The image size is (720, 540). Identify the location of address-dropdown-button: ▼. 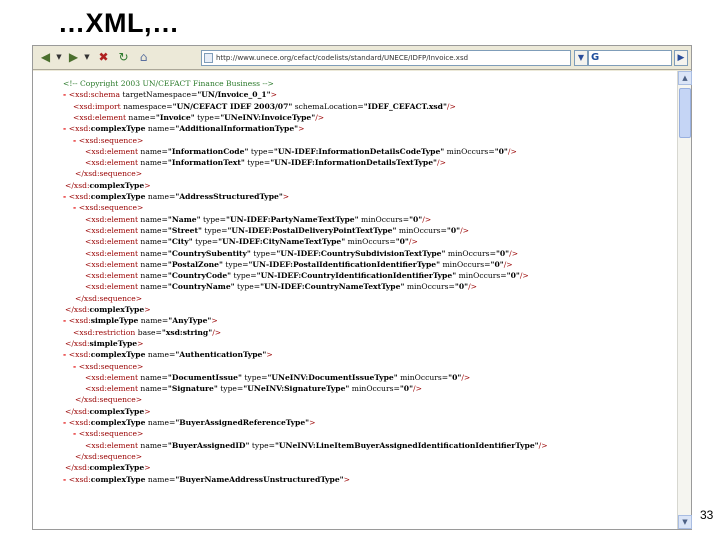
(581, 58).